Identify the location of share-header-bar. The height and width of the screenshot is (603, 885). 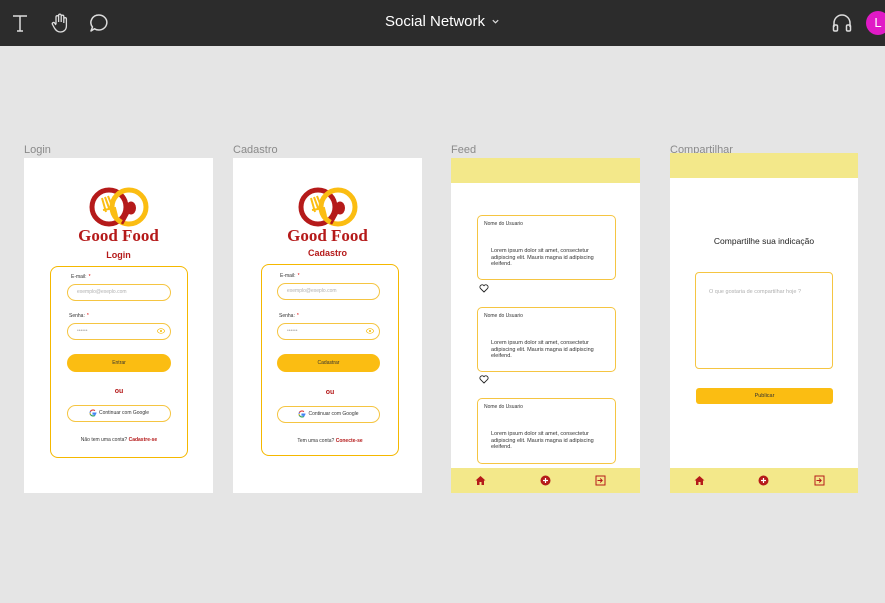
(764, 165).